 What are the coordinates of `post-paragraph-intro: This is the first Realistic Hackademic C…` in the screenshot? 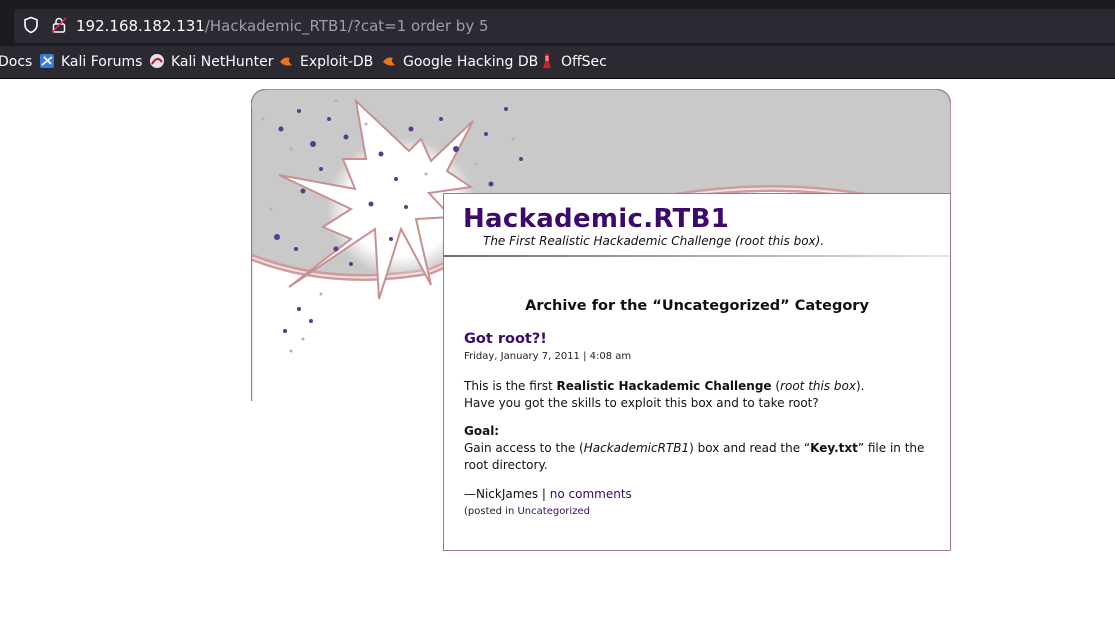 It's located at (700, 395).